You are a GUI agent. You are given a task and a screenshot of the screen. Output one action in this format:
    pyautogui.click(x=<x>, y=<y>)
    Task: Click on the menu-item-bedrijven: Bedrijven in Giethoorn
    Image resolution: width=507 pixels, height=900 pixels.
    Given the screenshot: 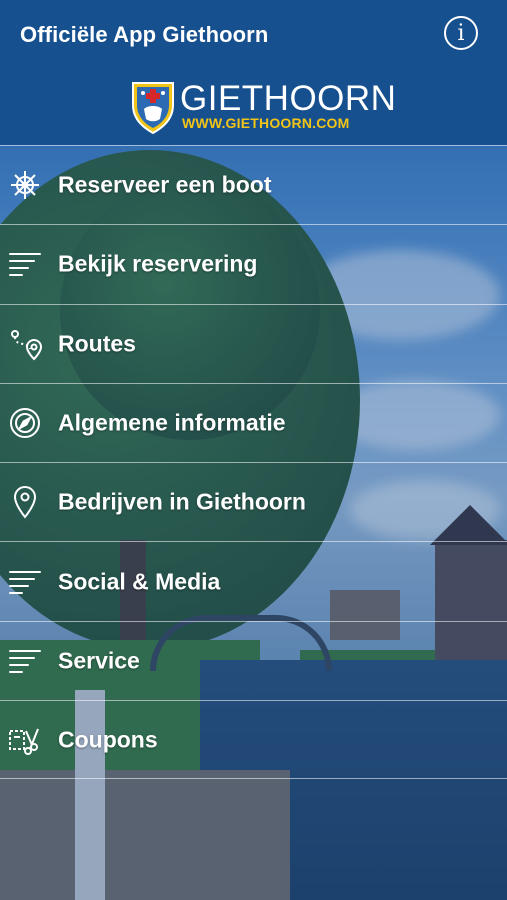 What is the action you would take?
    pyautogui.click(x=253, y=501)
    